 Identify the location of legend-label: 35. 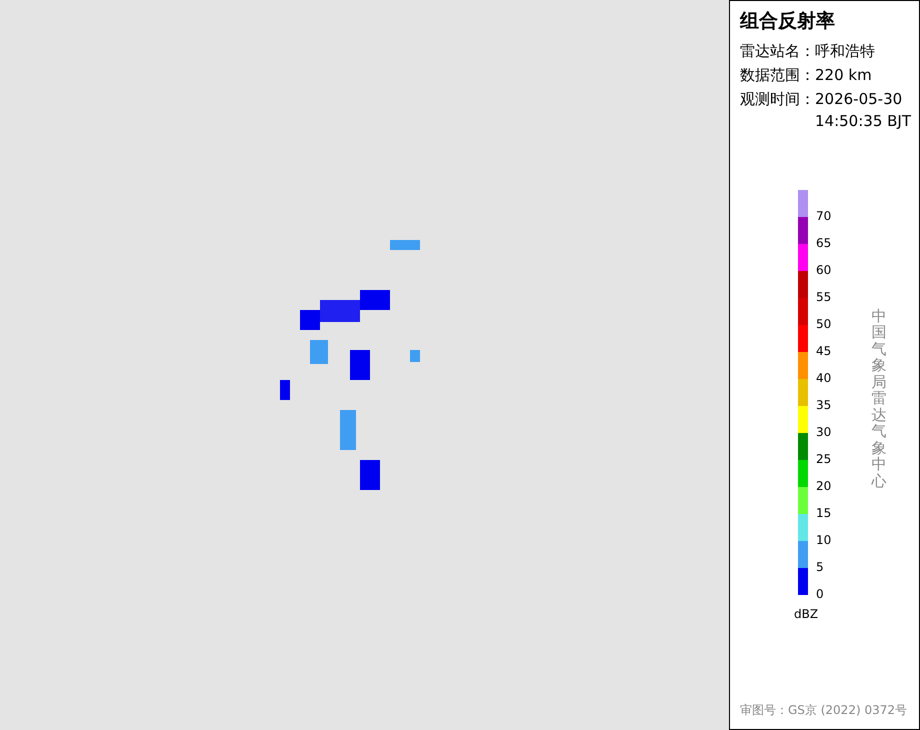
(824, 405).